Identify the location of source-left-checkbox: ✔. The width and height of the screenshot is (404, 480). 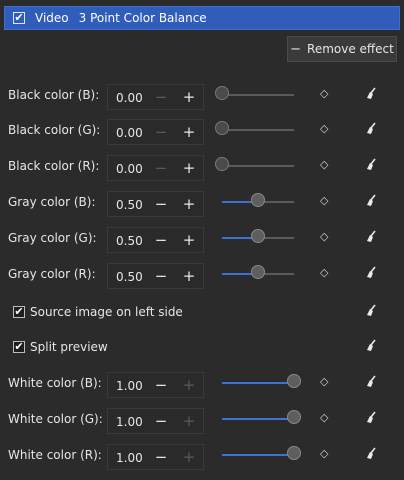
(19, 312).